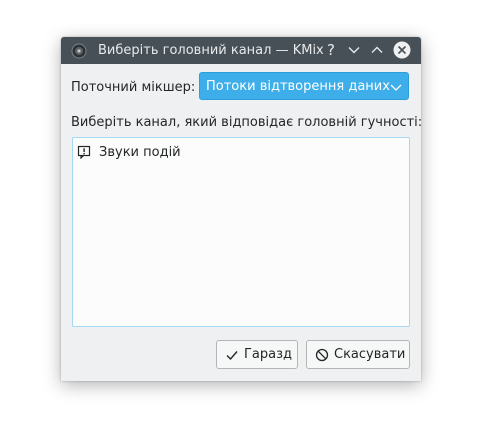  I want to click on window-title: Виберіть головний канал — KMix, so click(211, 50).